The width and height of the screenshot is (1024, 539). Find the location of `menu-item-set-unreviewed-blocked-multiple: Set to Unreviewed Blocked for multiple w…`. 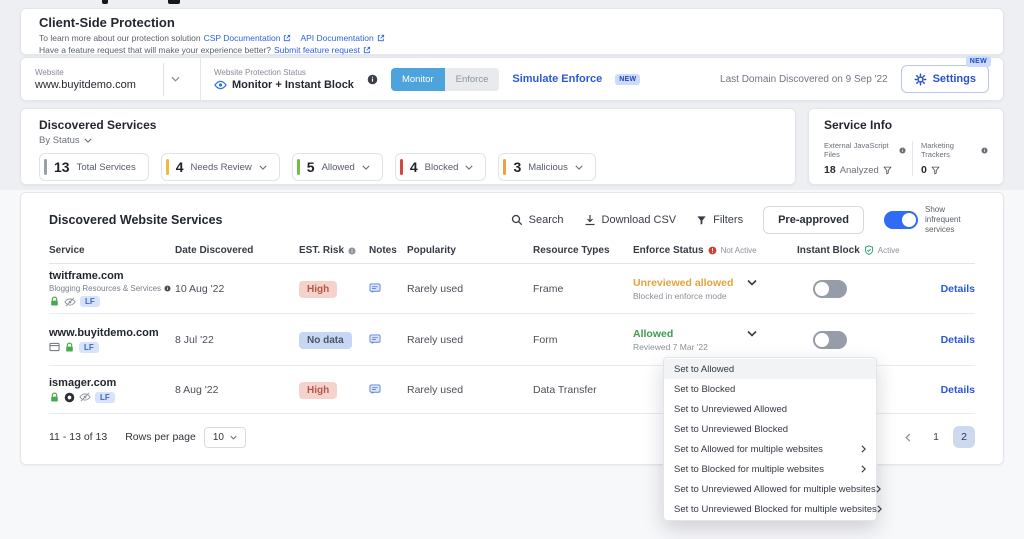

menu-item-set-unreviewed-blocked-multiple: Set to Unreviewed Blocked for multiple w… is located at coordinates (773, 509).